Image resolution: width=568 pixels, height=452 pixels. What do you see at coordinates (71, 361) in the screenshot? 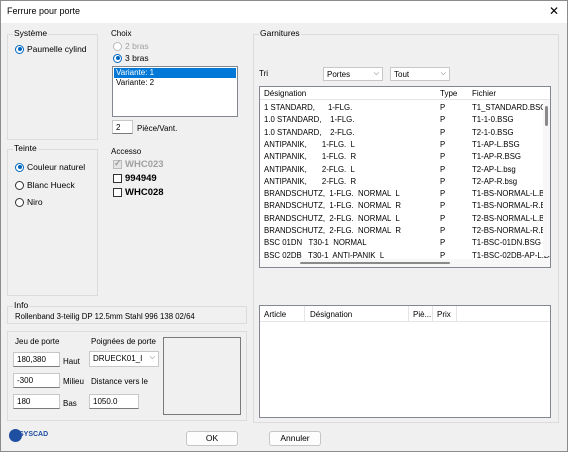
I see `haut-label: Haut` at bounding box center [71, 361].